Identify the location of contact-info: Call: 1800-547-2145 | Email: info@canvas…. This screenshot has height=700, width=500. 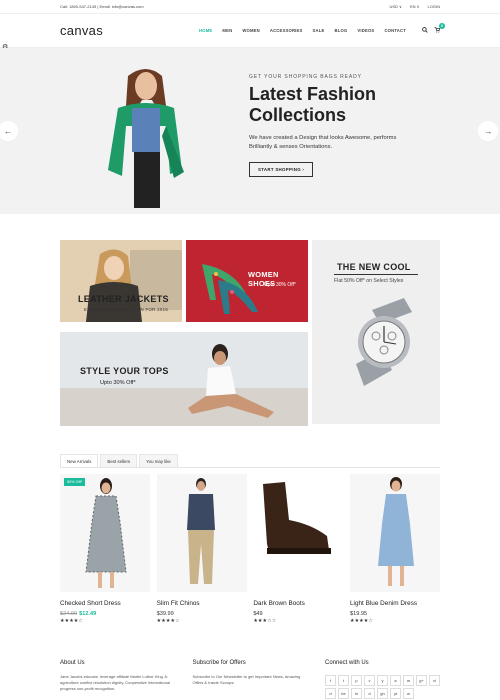
(102, 6).